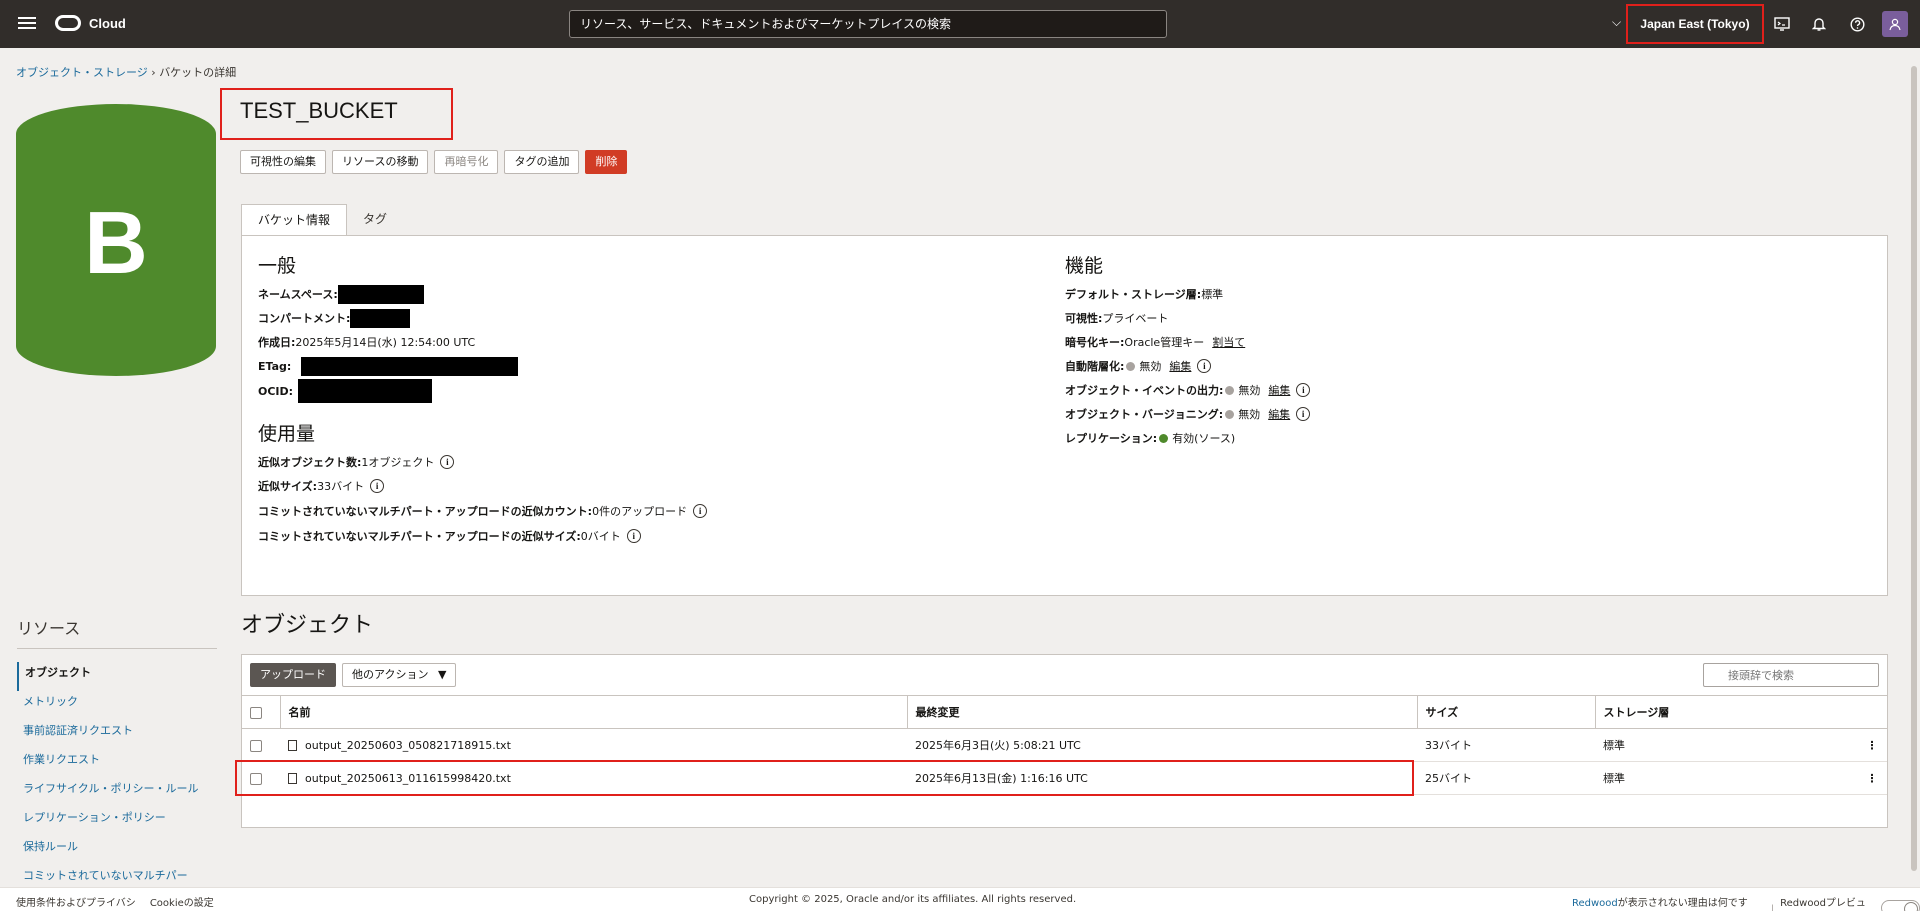  Describe the element at coordinates (593, 712) in the screenshot. I see `column-header-name: 名前` at that location.